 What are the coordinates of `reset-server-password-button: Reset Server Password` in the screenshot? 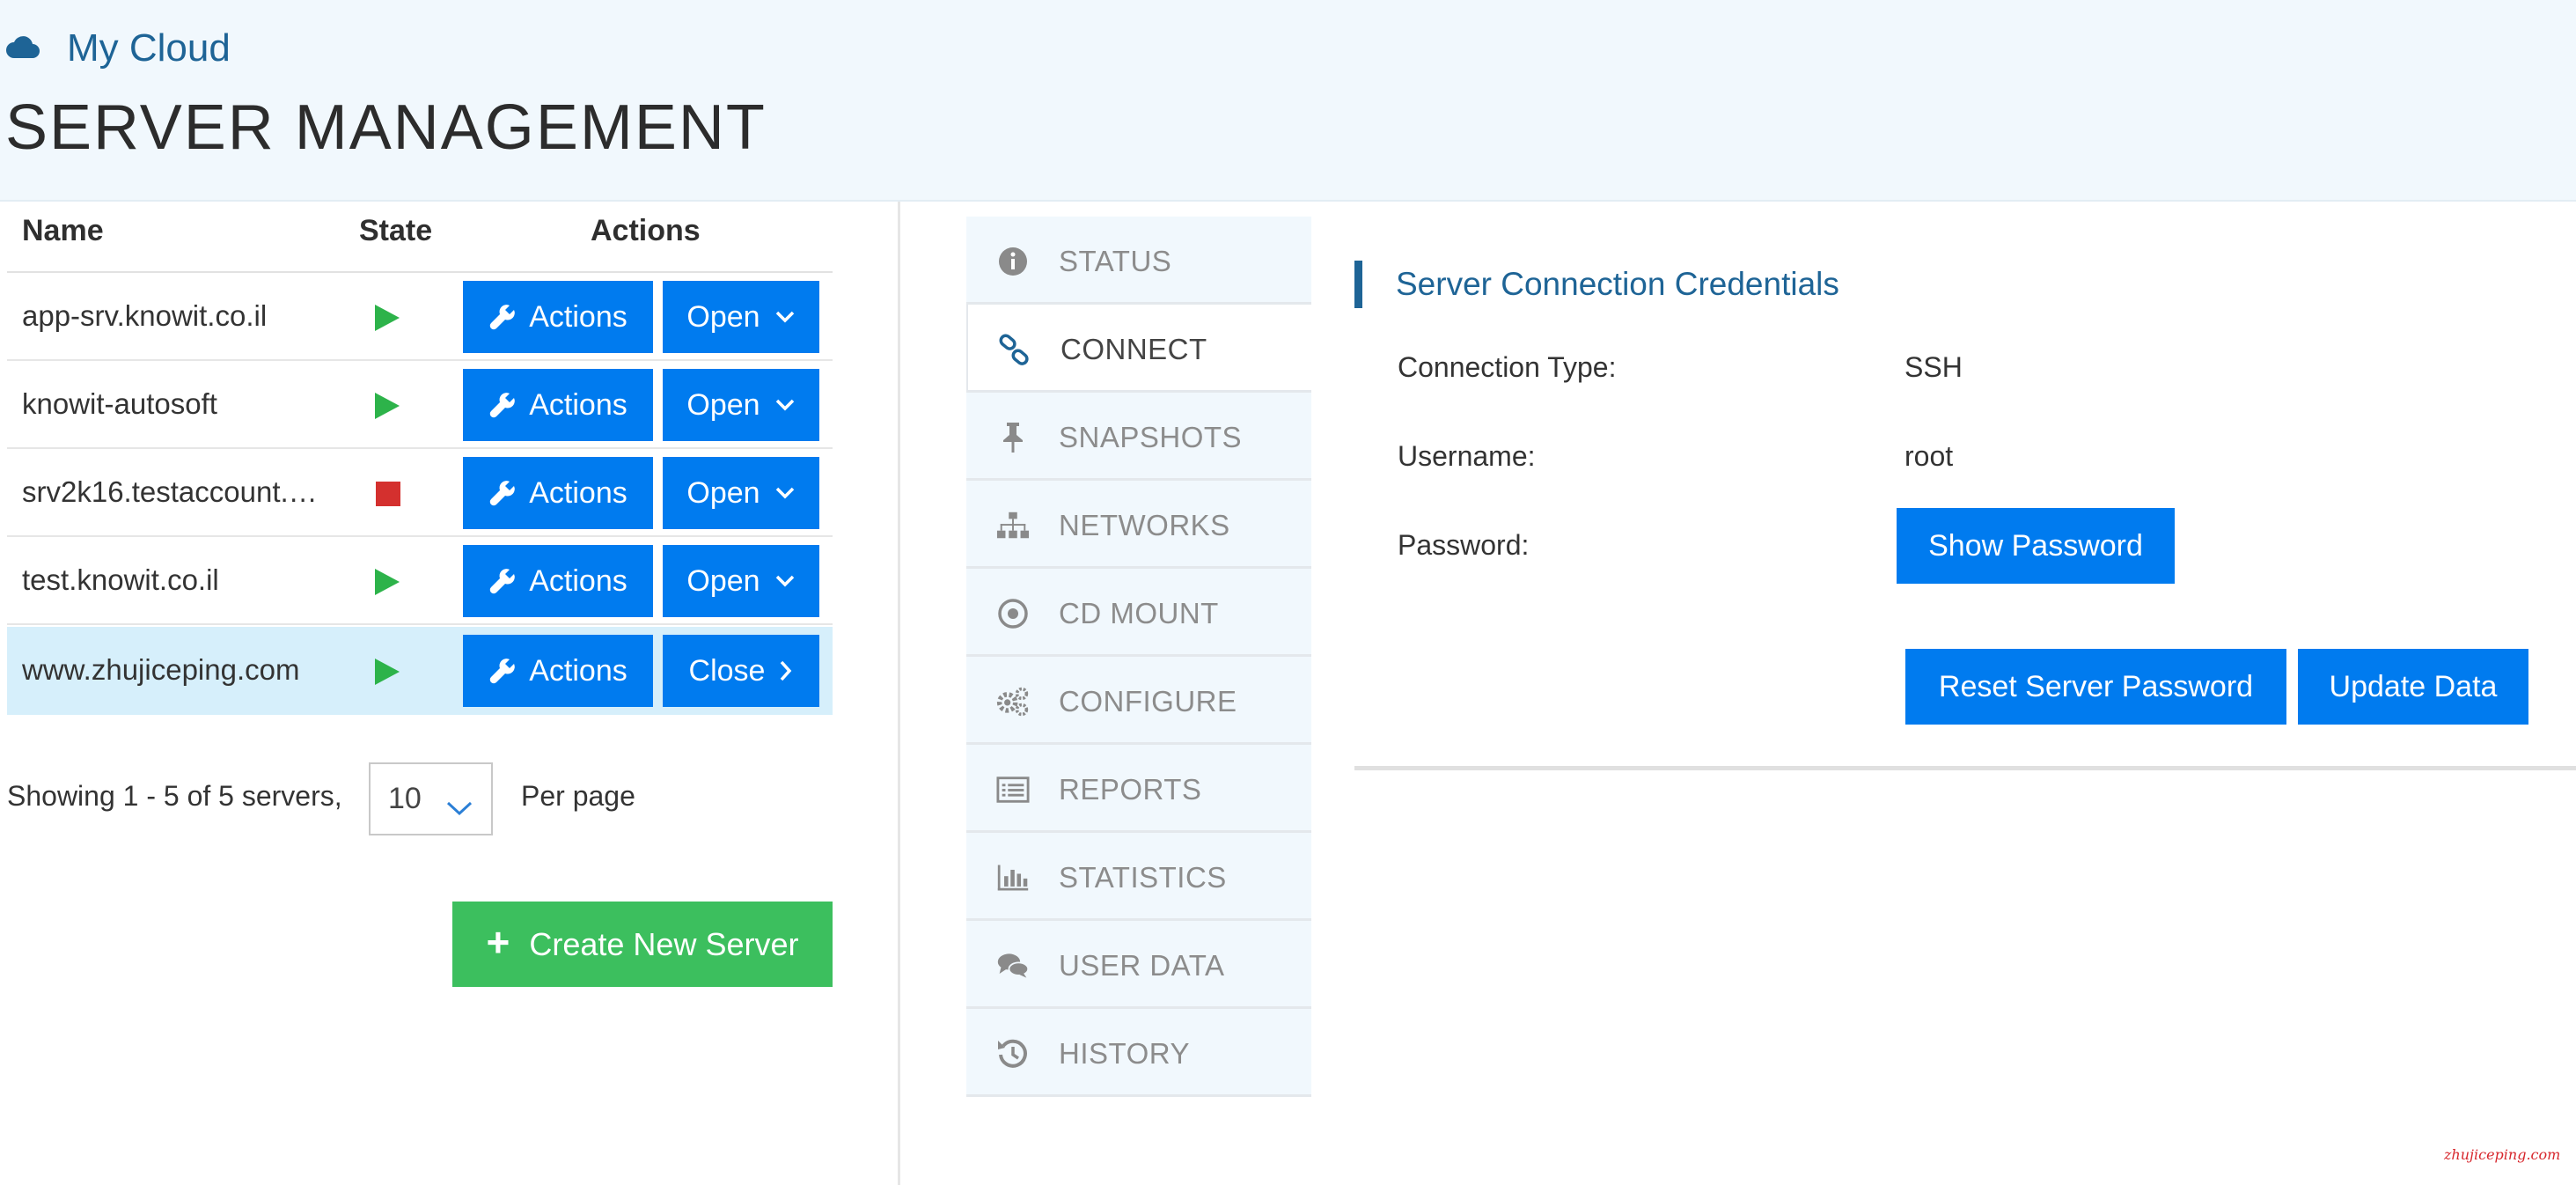 It's located at (2095, 687).